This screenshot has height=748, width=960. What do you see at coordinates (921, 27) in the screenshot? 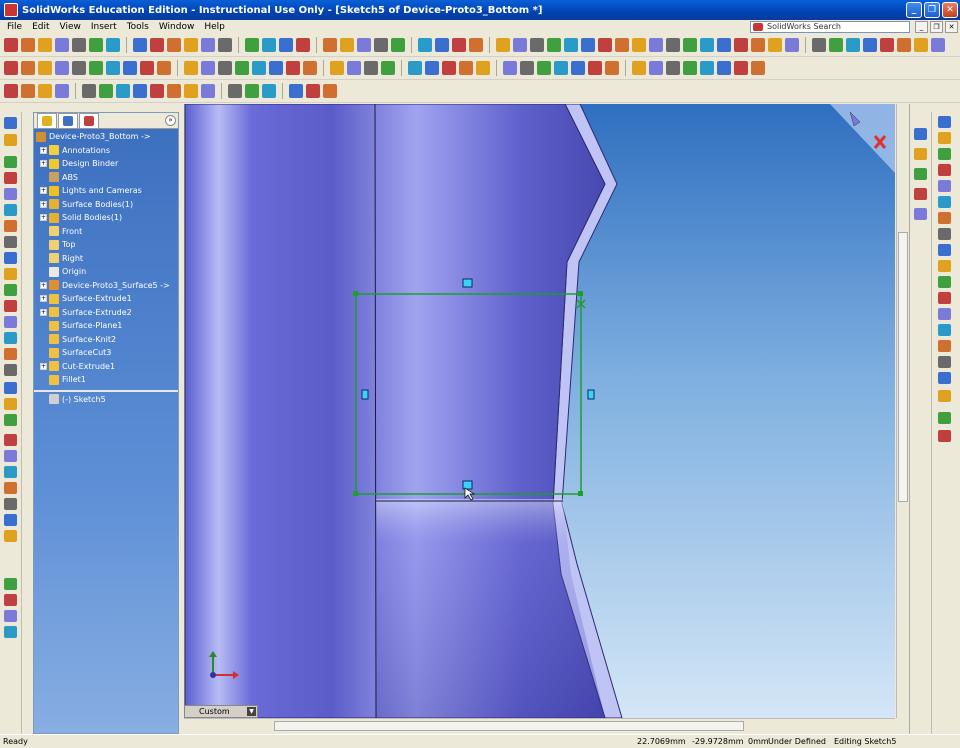
I see `doc-minimize-button: _` at bounding box center [921, 27].